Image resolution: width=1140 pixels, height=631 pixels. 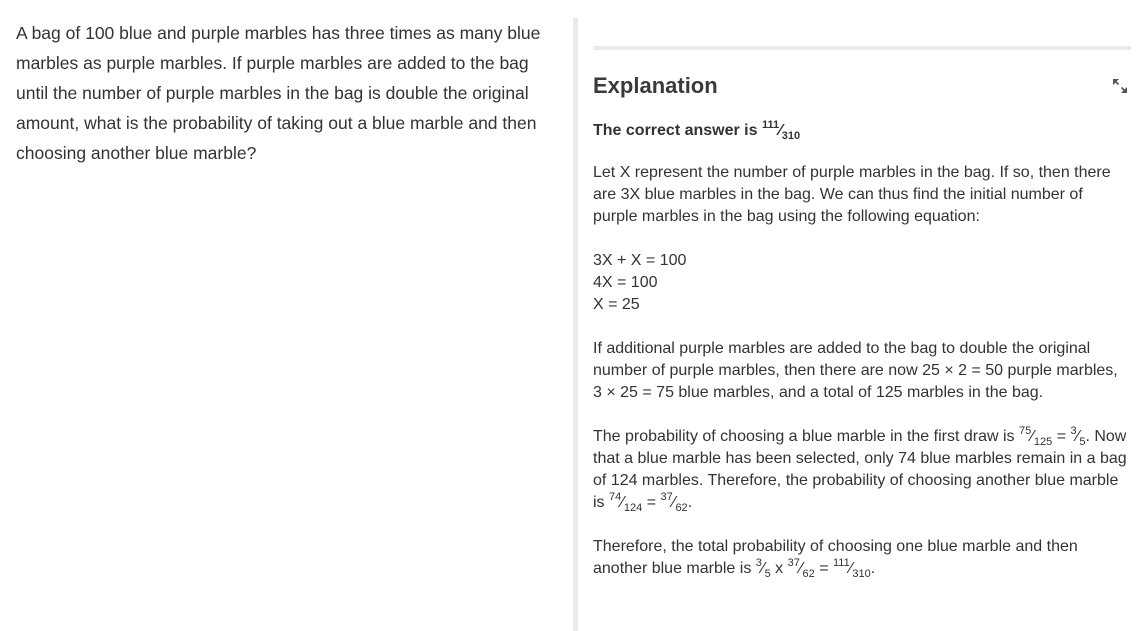 What do you see at coordinates (633, 508) in the screenshot?
I see `fraction-denominator: 124` at bounding box center [633, 508].